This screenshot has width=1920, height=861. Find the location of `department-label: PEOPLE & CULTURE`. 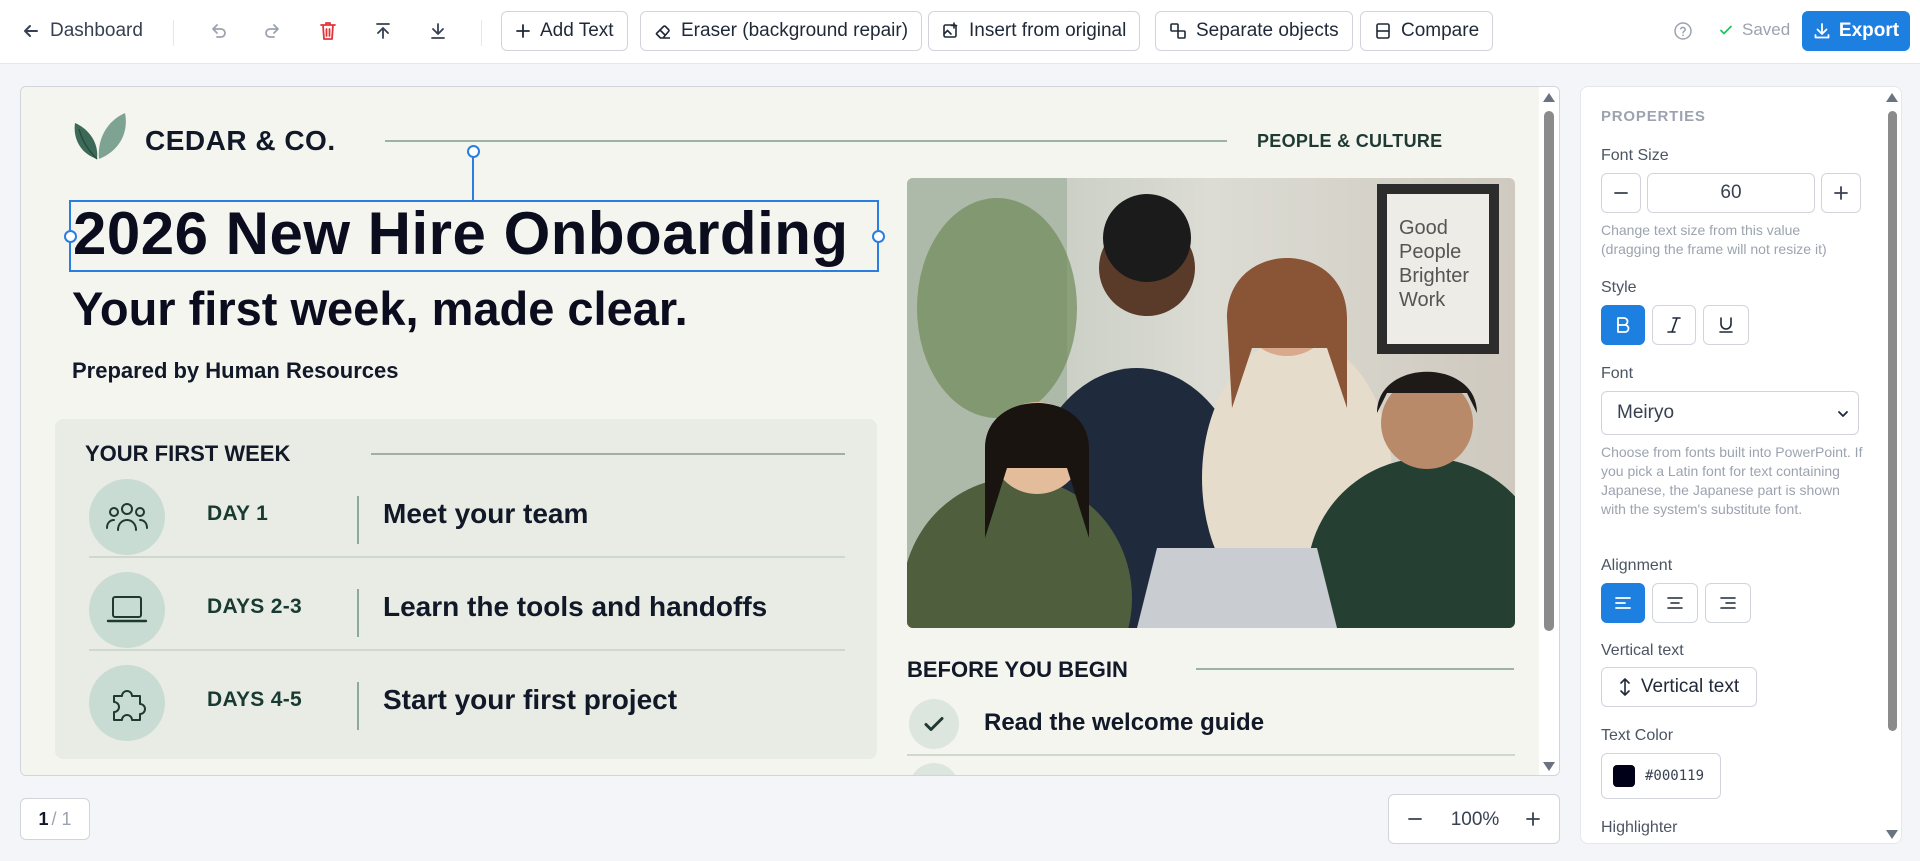

department-label: PEOPLE & CULTURE is located at coordinates (1349, 141).